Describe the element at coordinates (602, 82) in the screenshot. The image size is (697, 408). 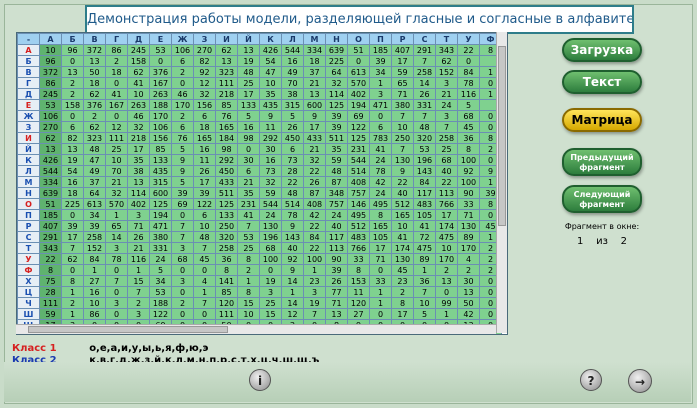
I see `text-button: Текст` at that location.